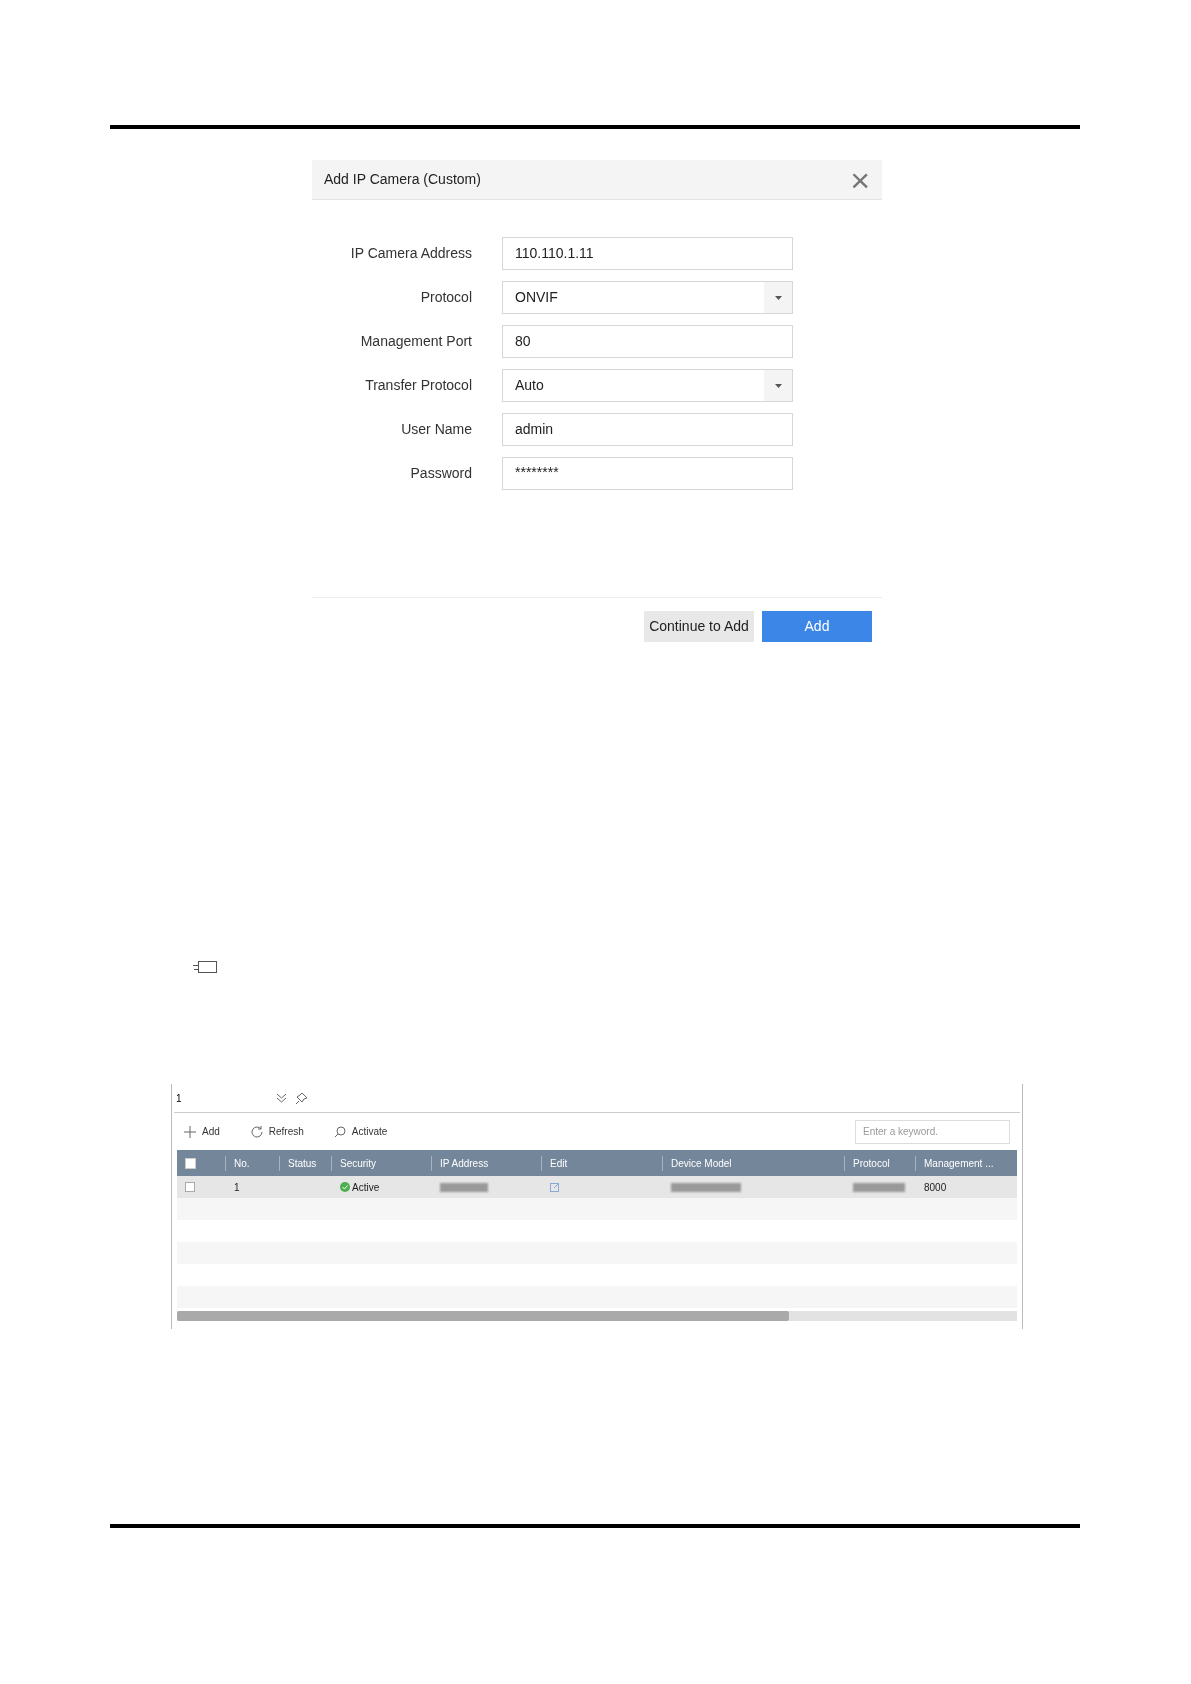 The width and height of the screenshot is (1191, 1684). Describe the element at coordinates (345, 1187) in the screenshot. I see `check-circle-icon` at that location.